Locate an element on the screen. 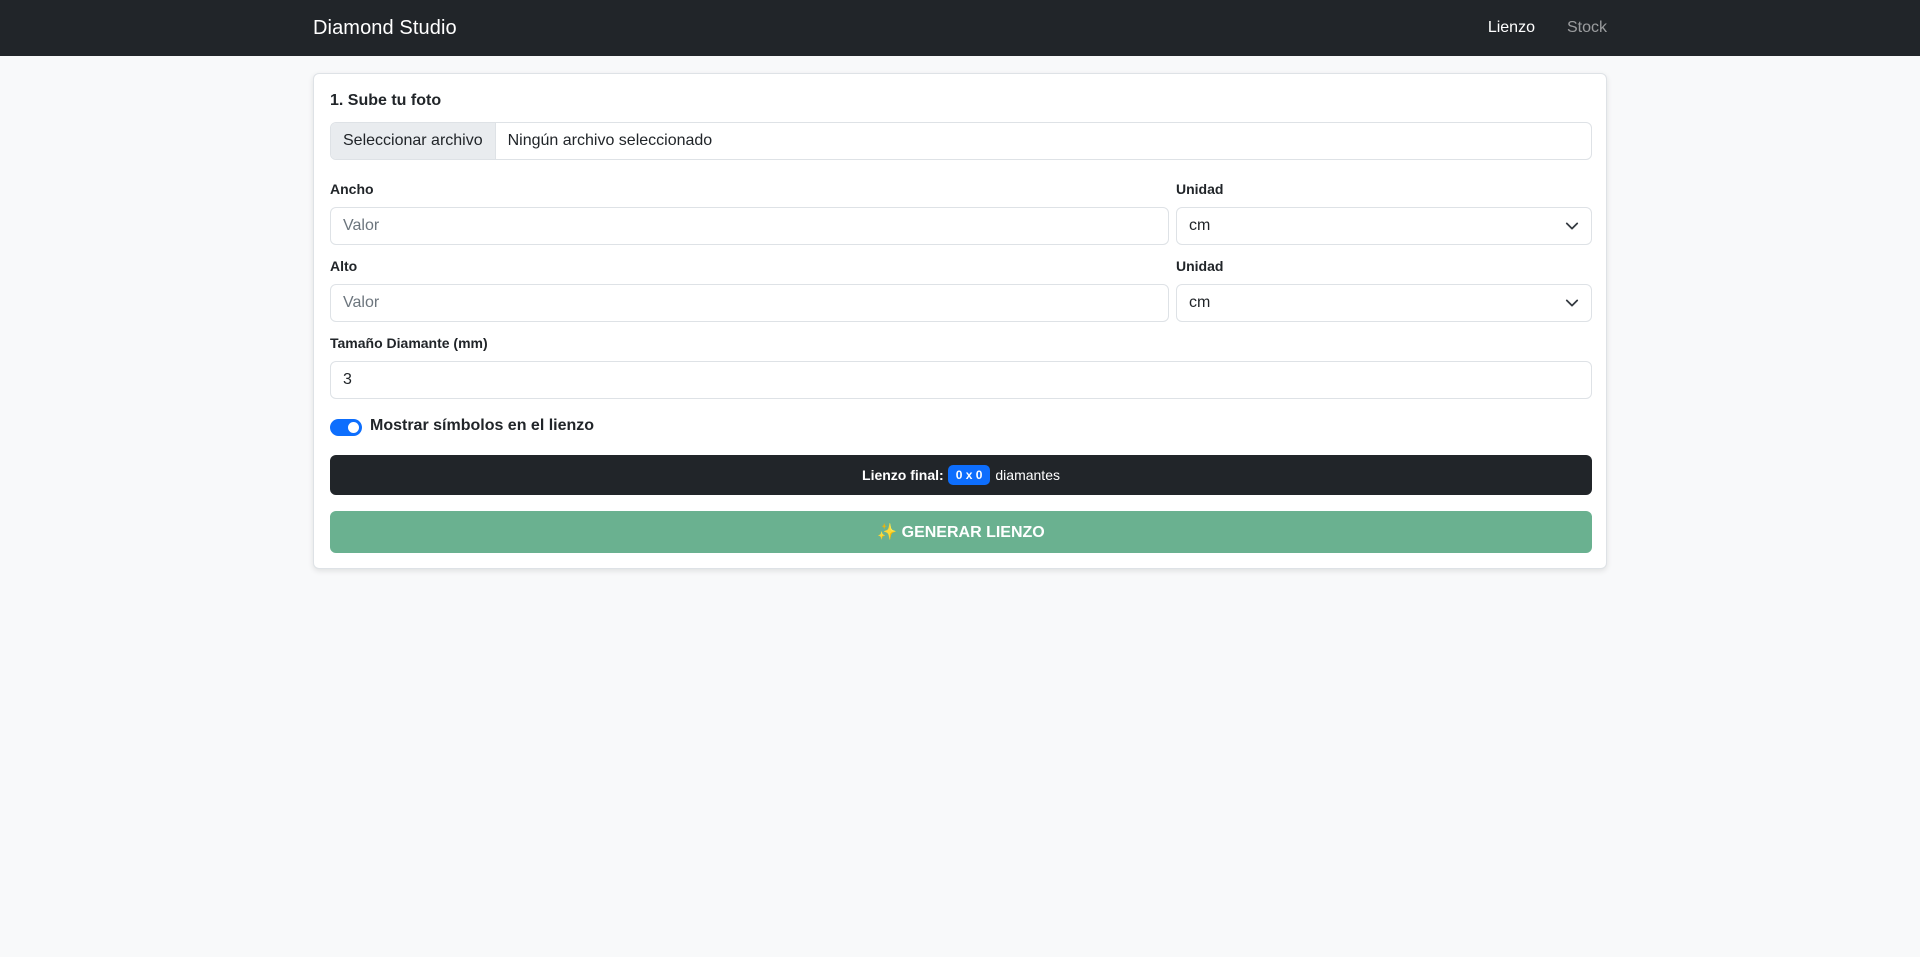 Image resolution: width=1920 pixels, height=957 pixels. nav-link-stock: Stock is located at coordinates (1587, 28).